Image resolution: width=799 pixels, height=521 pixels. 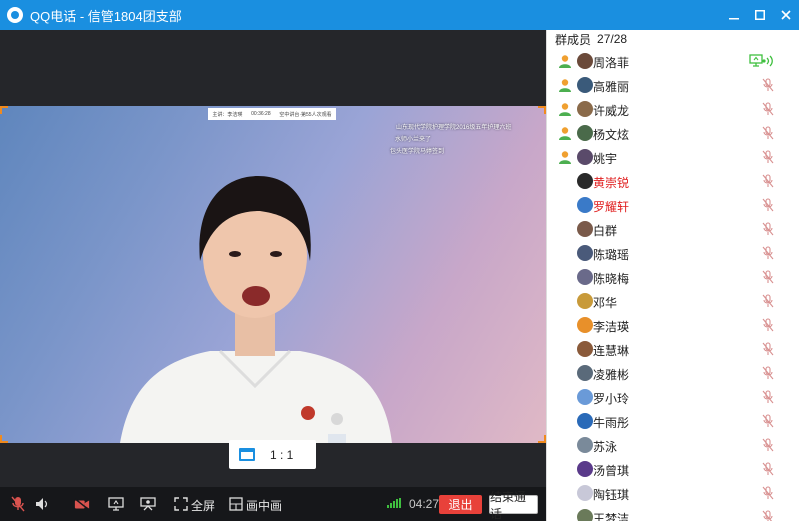 I want to click on member-name: 罗小玲, so click(x=611, y=399).